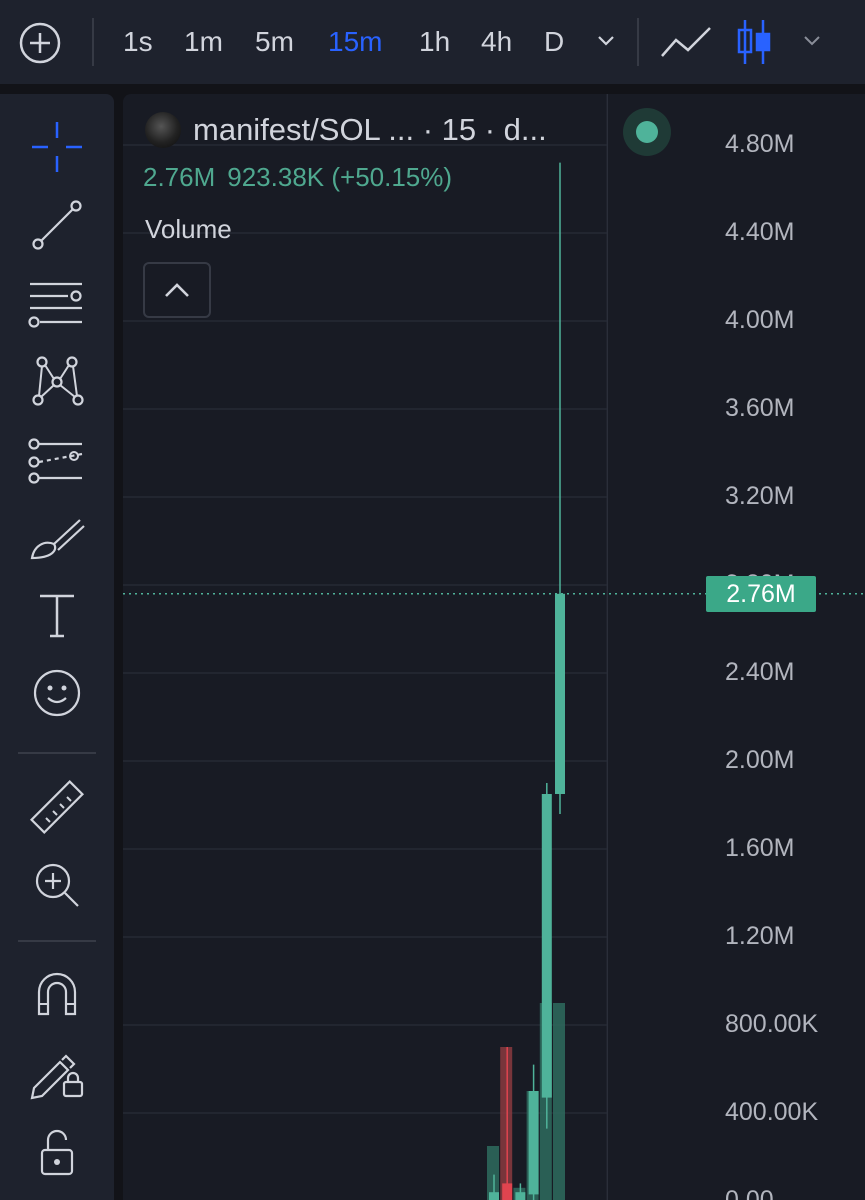  What do you see at coordinates (340, 177) in the screenshot?
I see `legend-change: 923.38K (+50.15%)` at bounding box center [340, 177].